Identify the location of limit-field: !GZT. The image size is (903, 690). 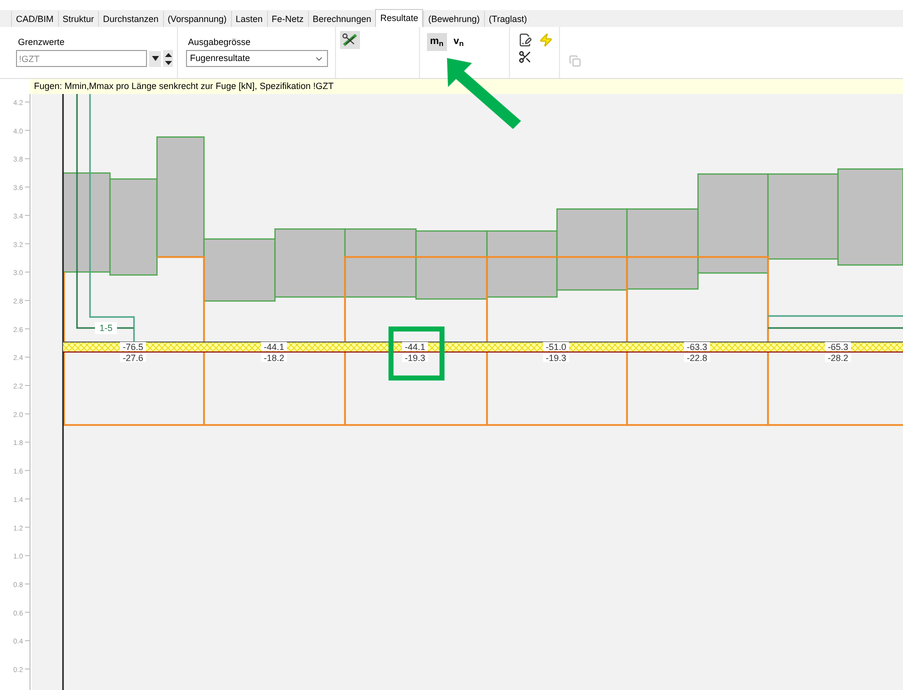
(81, 58).